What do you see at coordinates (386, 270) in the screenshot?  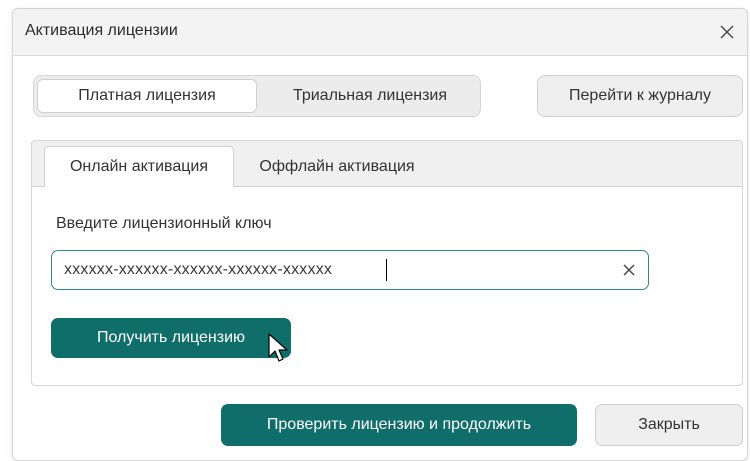 I see `text-caret` at bounding box center [386, 270].